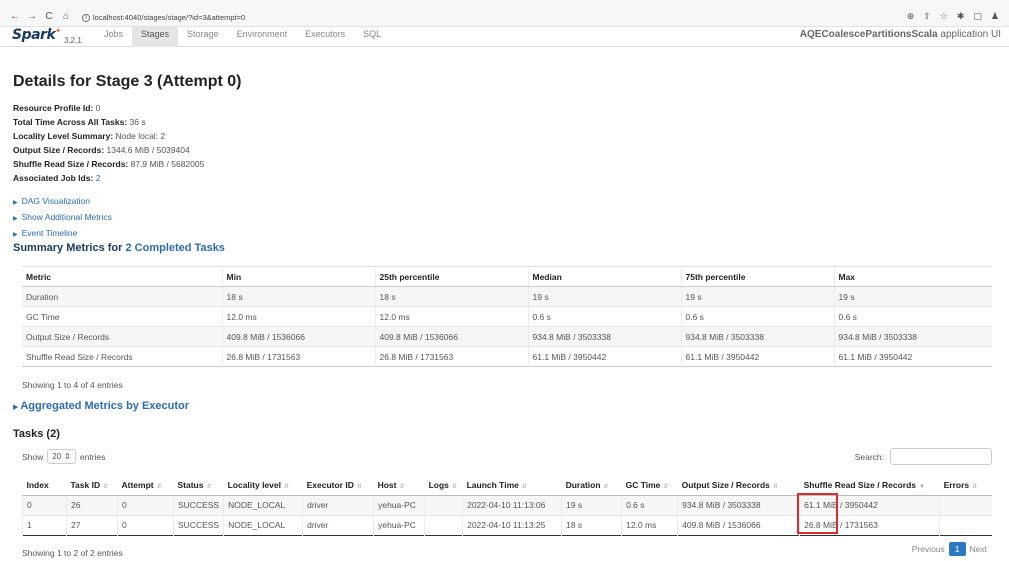 The height and width of the screenshot is (561, 1009). What do you see at coordinates (174, 248) in the screenshot?
I see `completed-tasks-link: 2 Completed Tasks` at bounding box center [174, 248].